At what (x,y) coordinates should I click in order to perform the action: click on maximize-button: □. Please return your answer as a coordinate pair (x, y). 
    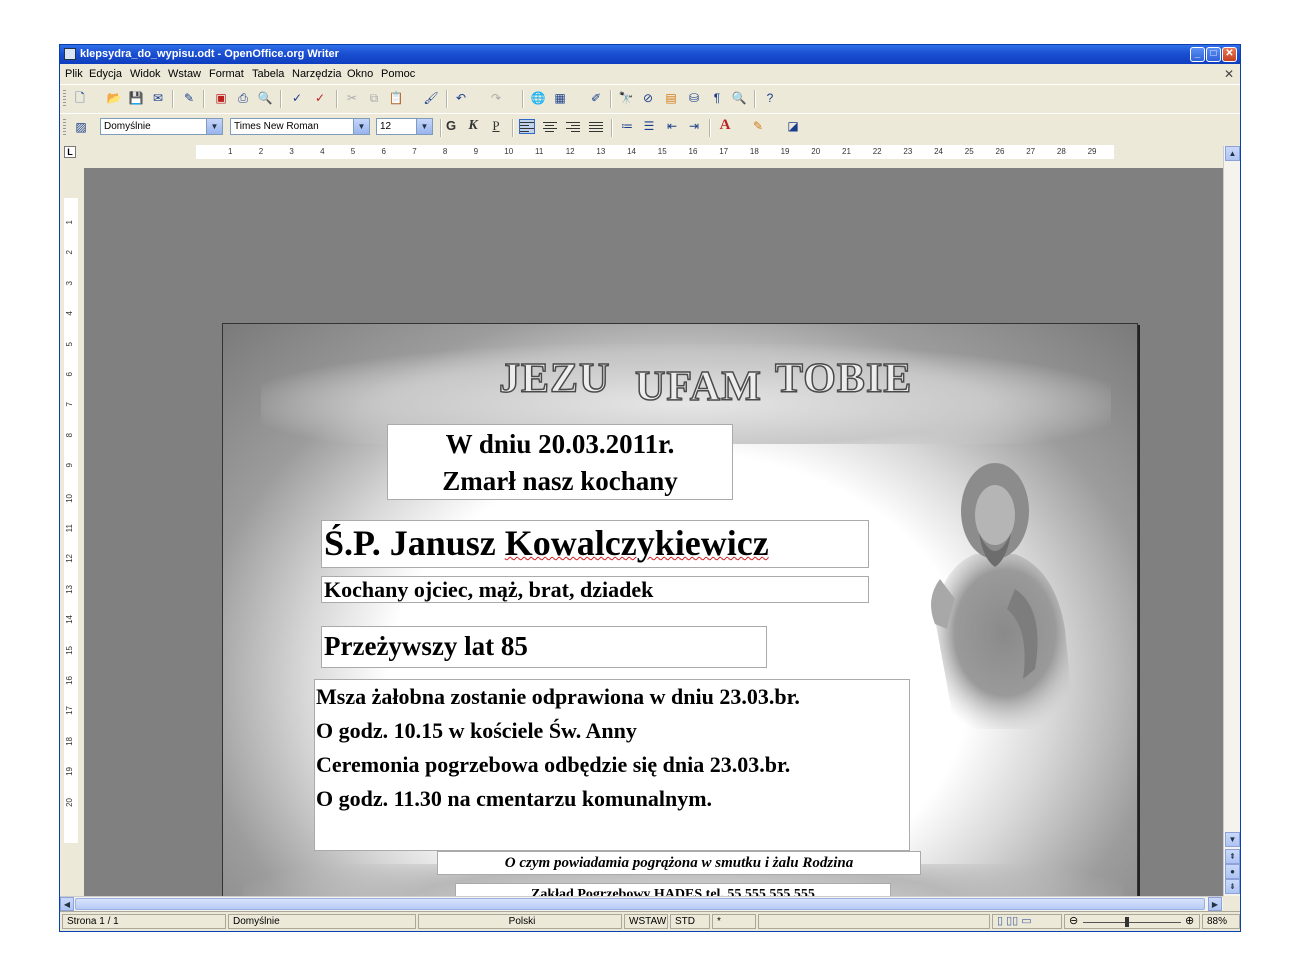
    Looking at the image, I should click on (1213, 54).